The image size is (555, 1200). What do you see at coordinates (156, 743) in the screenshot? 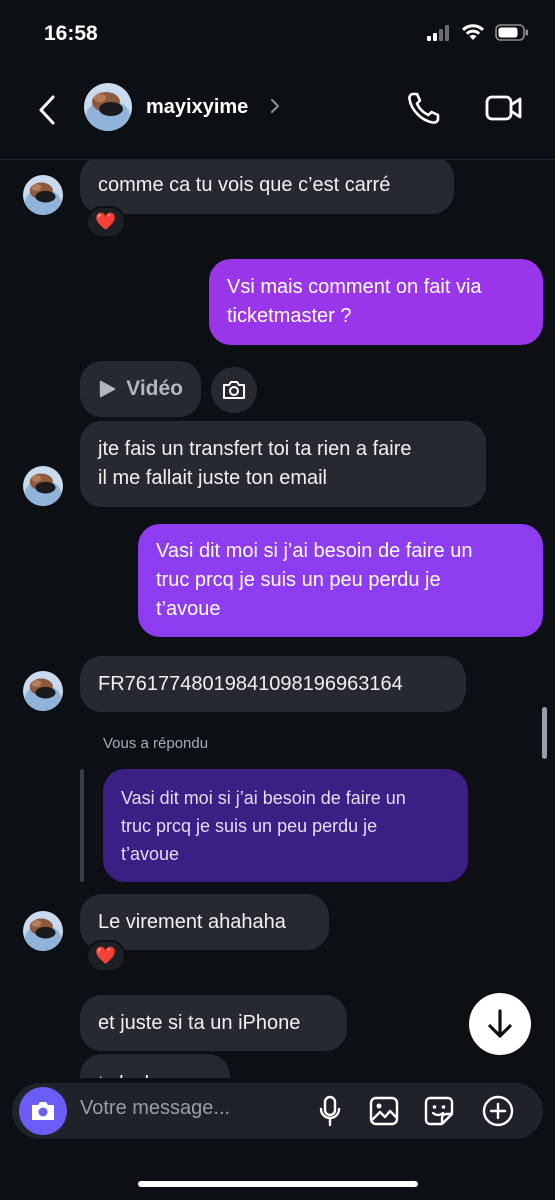
I see `reply-label: Vous a répondu` at bounding box center [156, 743].